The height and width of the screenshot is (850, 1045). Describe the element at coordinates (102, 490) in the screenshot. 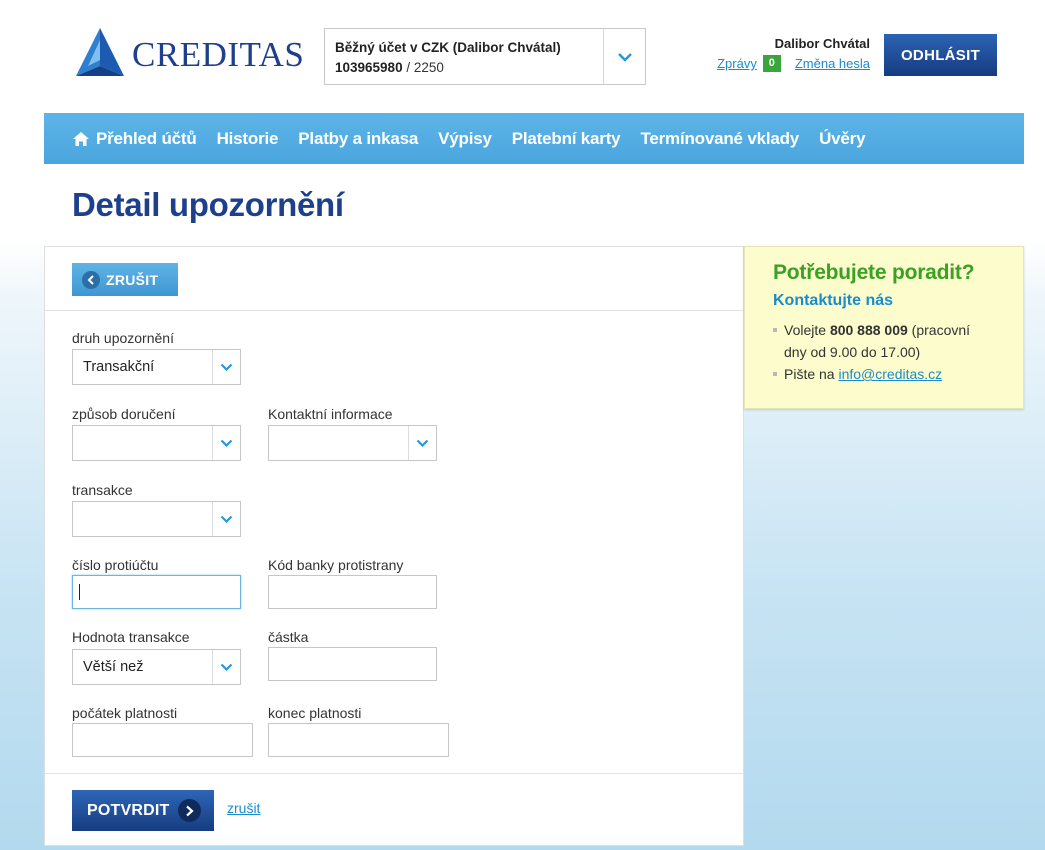

I see `transaction-label: transakce` at that location.